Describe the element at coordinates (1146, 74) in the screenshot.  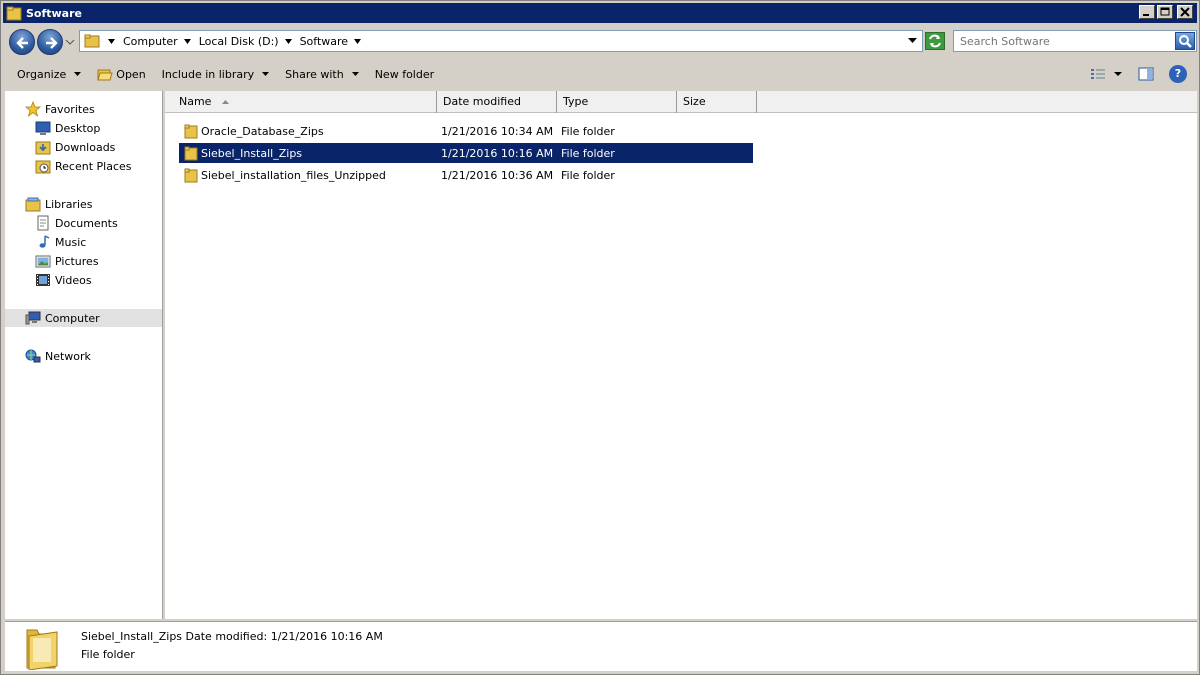
I see `preview-pane-icon` at that location.